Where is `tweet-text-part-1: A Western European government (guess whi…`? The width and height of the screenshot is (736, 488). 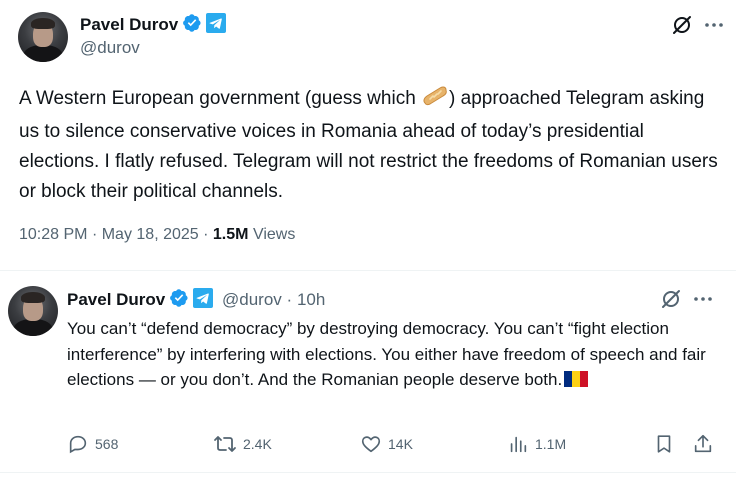 tweet-text-part-1: A Western European government (guess whi… is located at coordinates (220, 98).